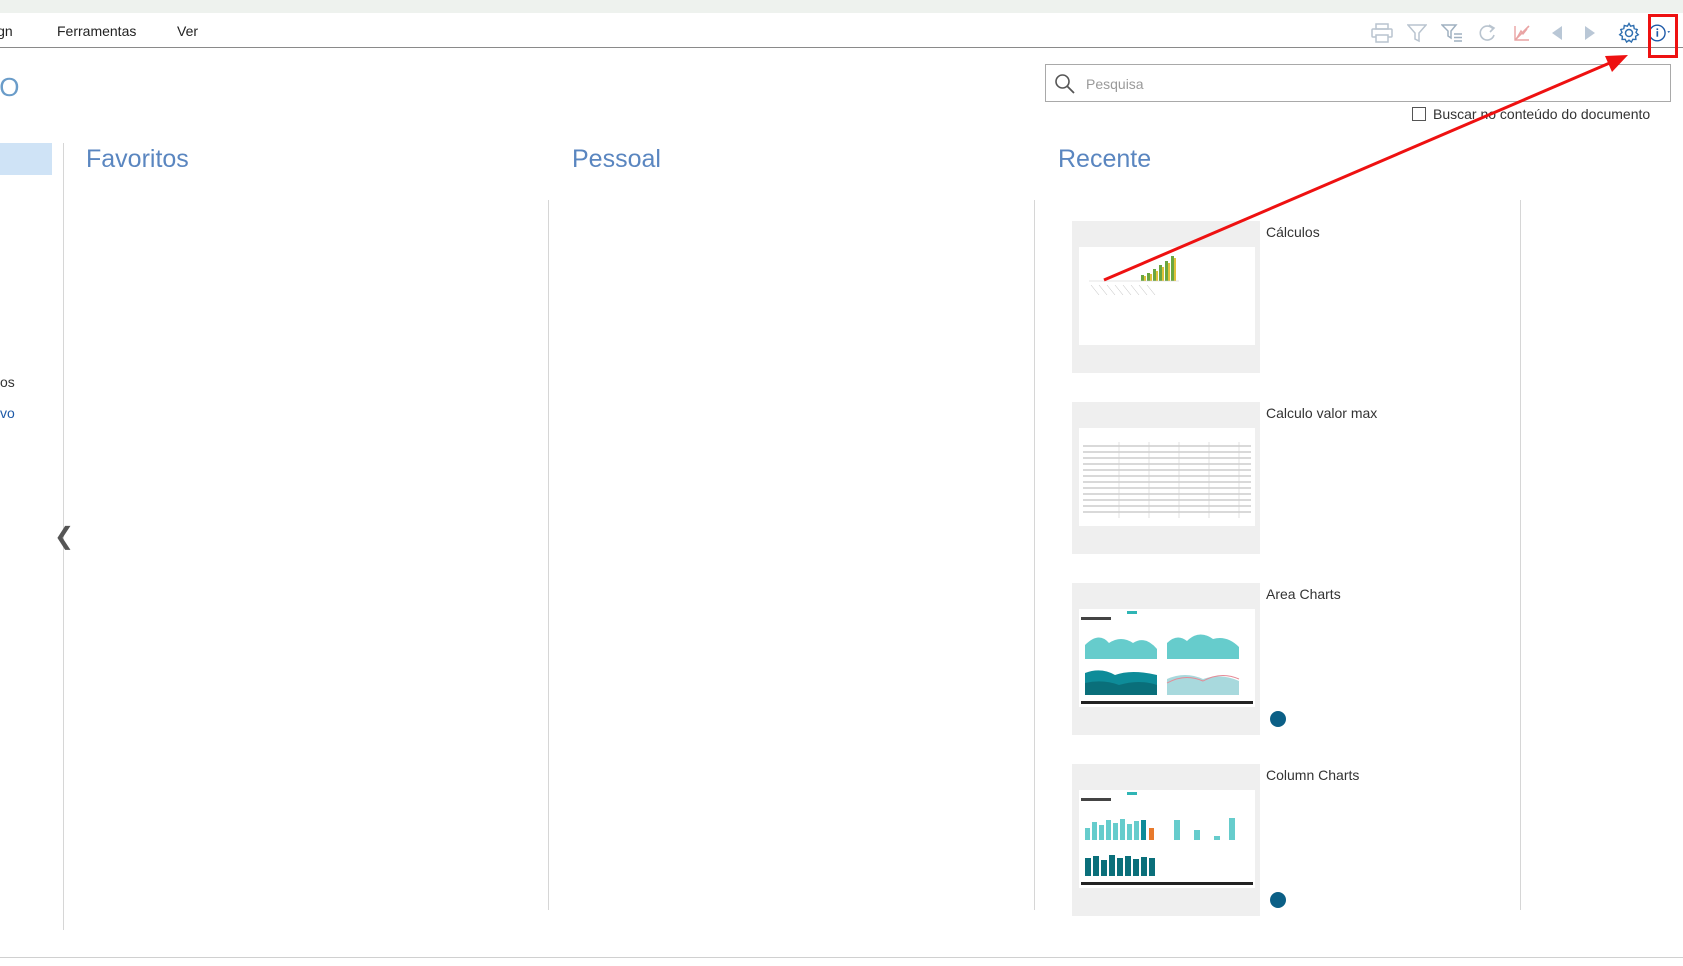  I want to click on sidebar-item-label: vo, so click(7, 413).